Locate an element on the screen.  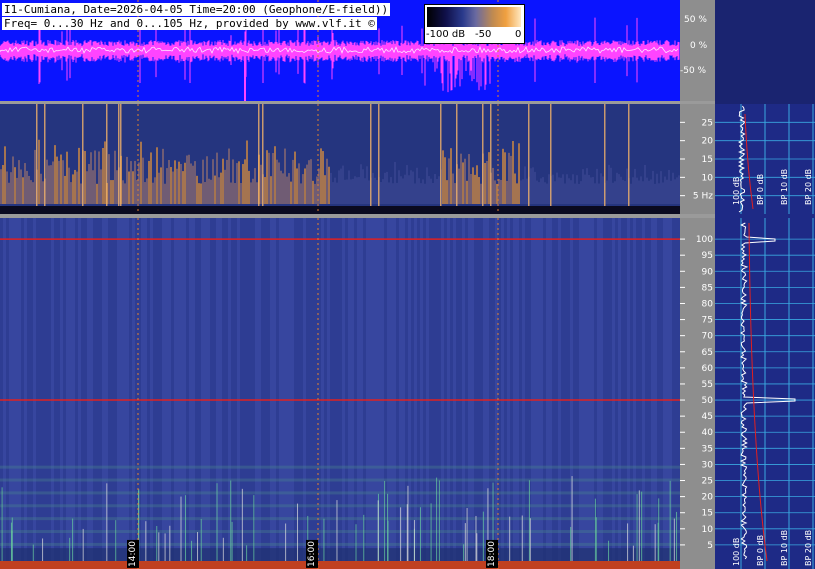
spec1-tick-label-15: 15 is located at coordinates (707, 514).